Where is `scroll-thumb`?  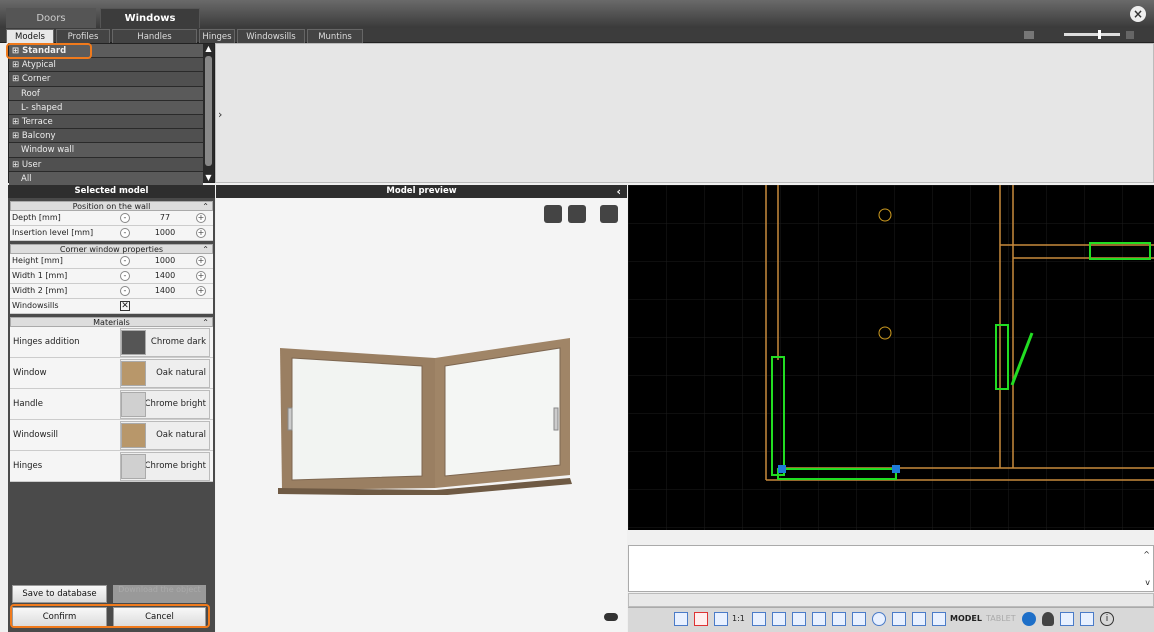 scroll-thumb is located at coordinates (208, 111).